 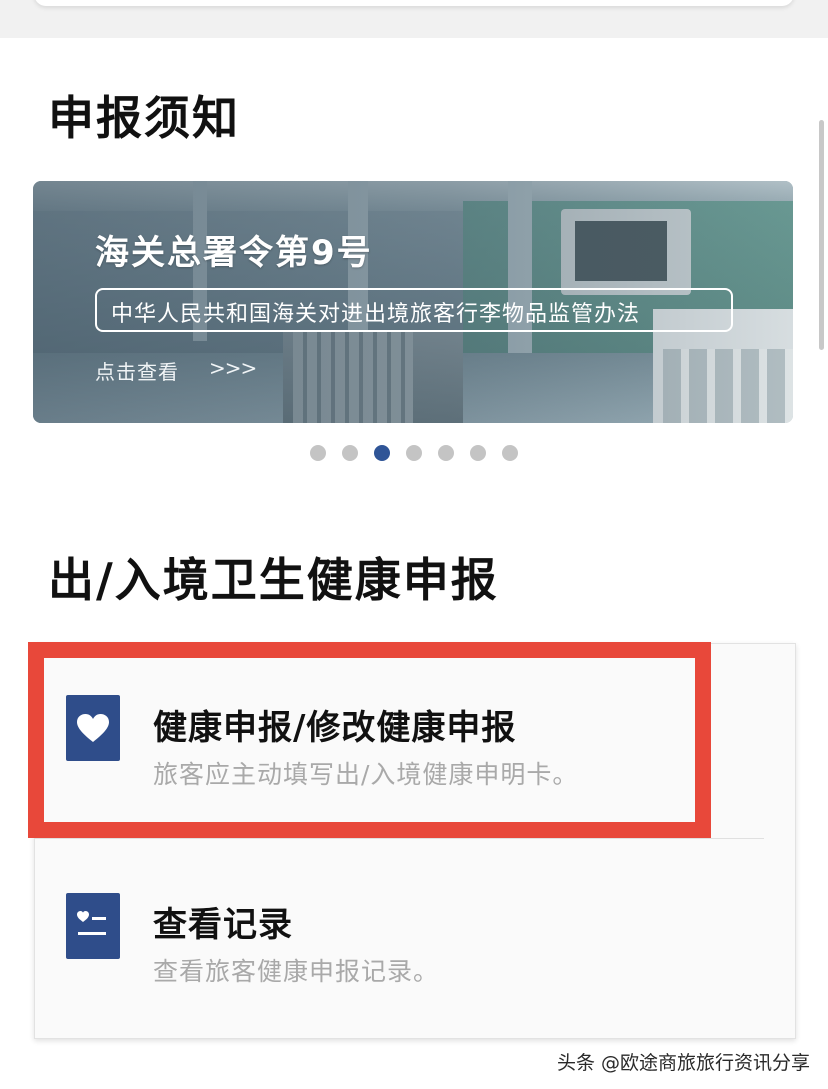 What do you see at coordinates (334, 724) in the screenshot?
I see `health-declaration-button: 健康申报/修改健康申报` at bounding box center [334, 724].